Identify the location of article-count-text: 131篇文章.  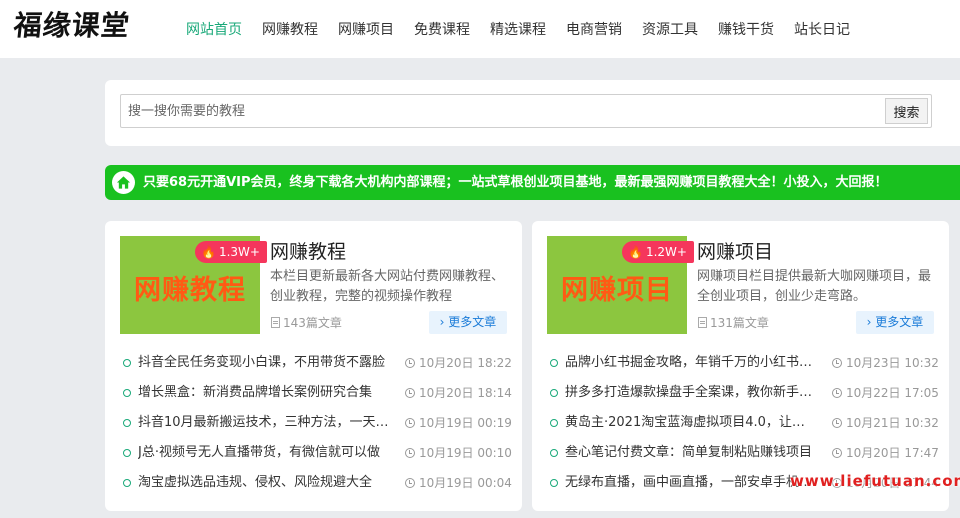
(739, 323).